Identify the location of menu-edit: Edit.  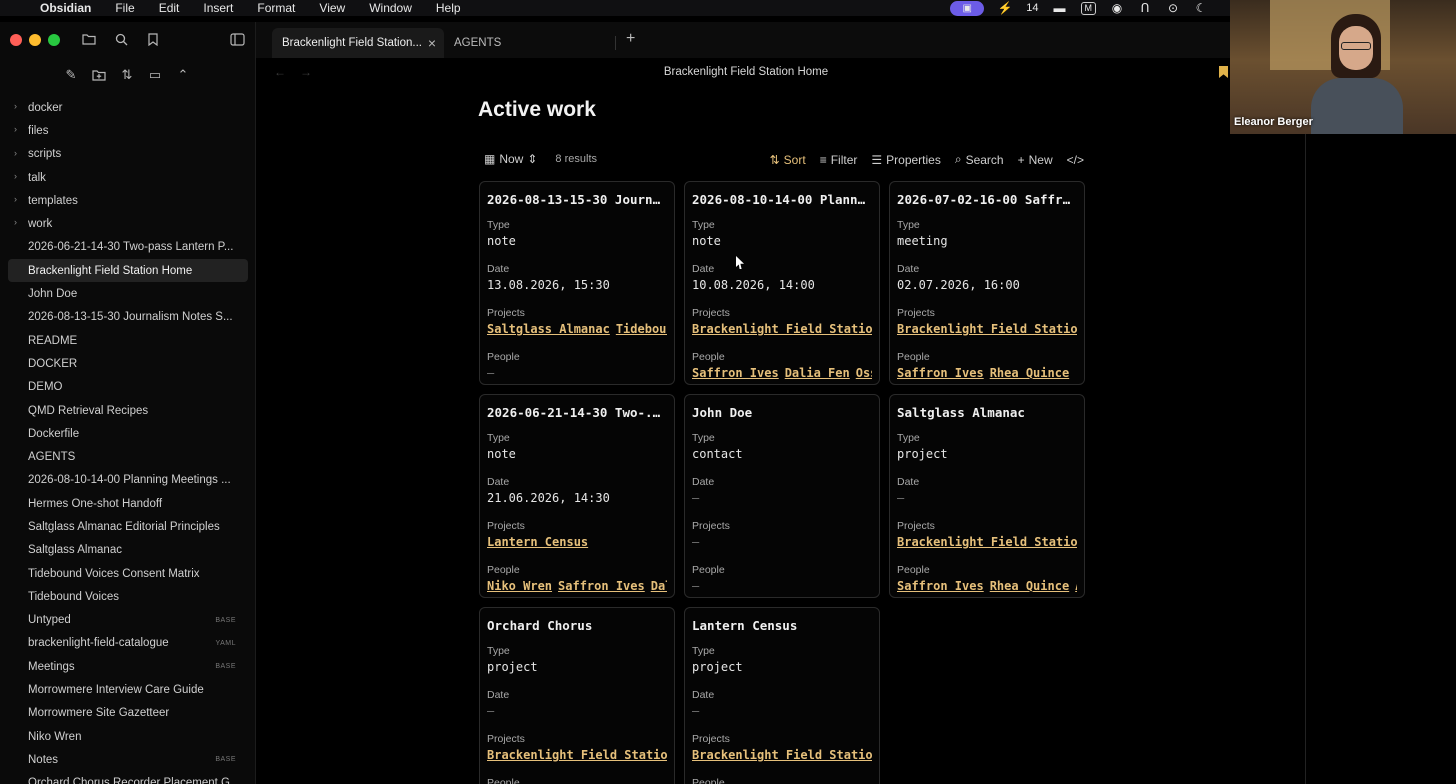
(169, 8).